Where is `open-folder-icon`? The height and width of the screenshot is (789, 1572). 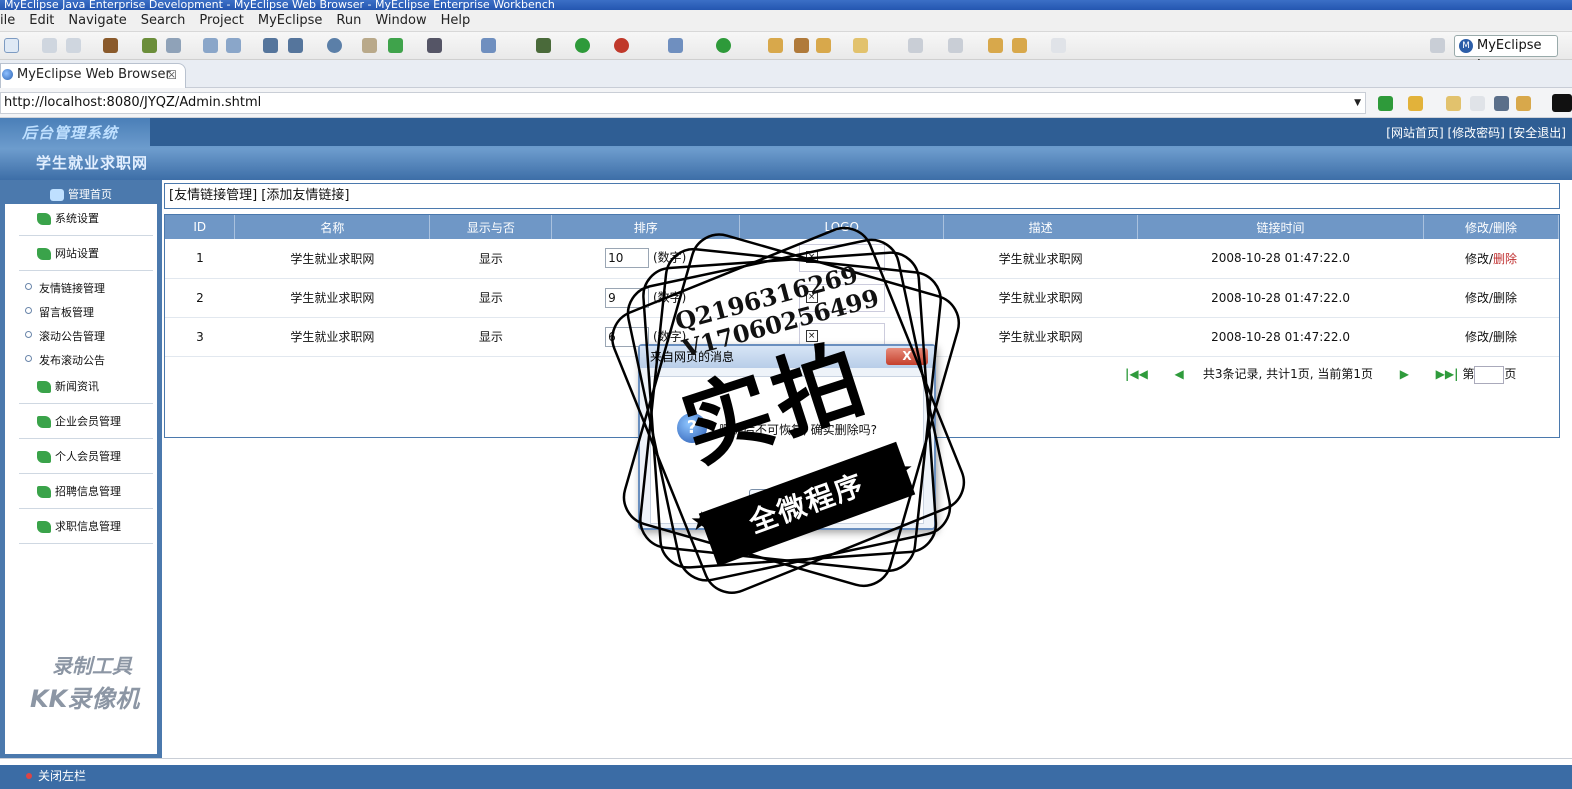
open-folder-icon is located at coordinates (823, 45).